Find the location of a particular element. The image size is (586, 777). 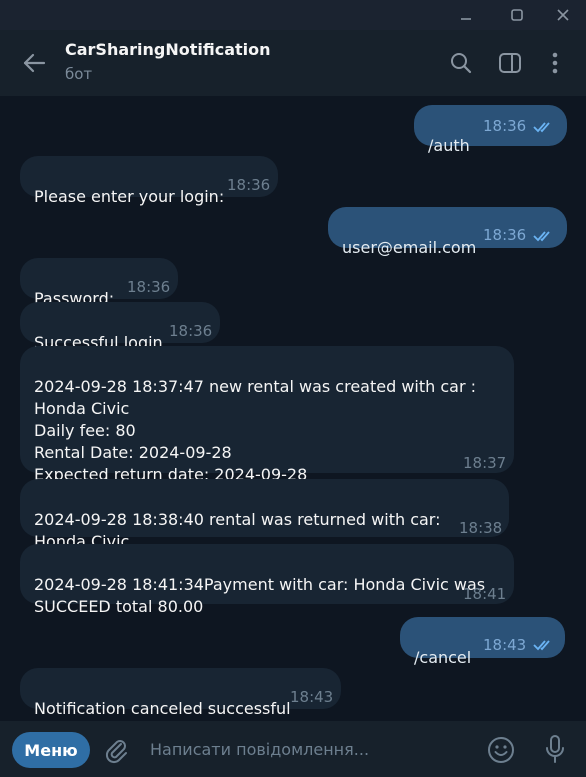

message-input is located at coordinates (305, 749).